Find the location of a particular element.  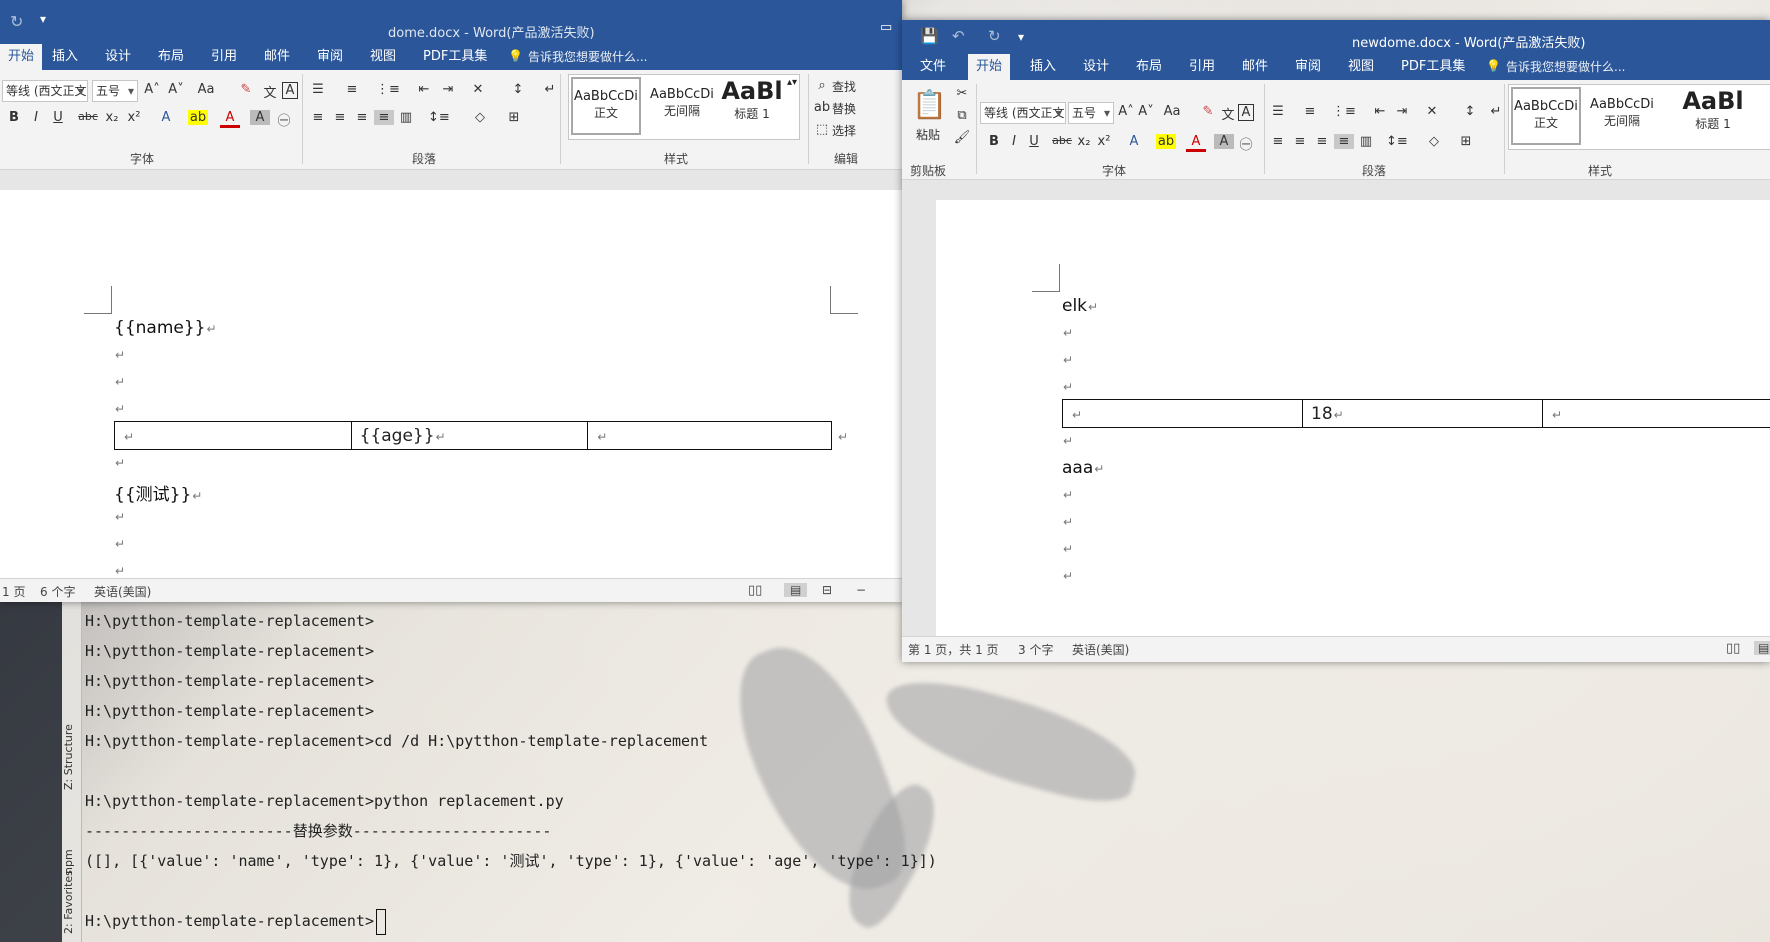

distribute-icon: ▥ is located at coordinates (1366, 141).